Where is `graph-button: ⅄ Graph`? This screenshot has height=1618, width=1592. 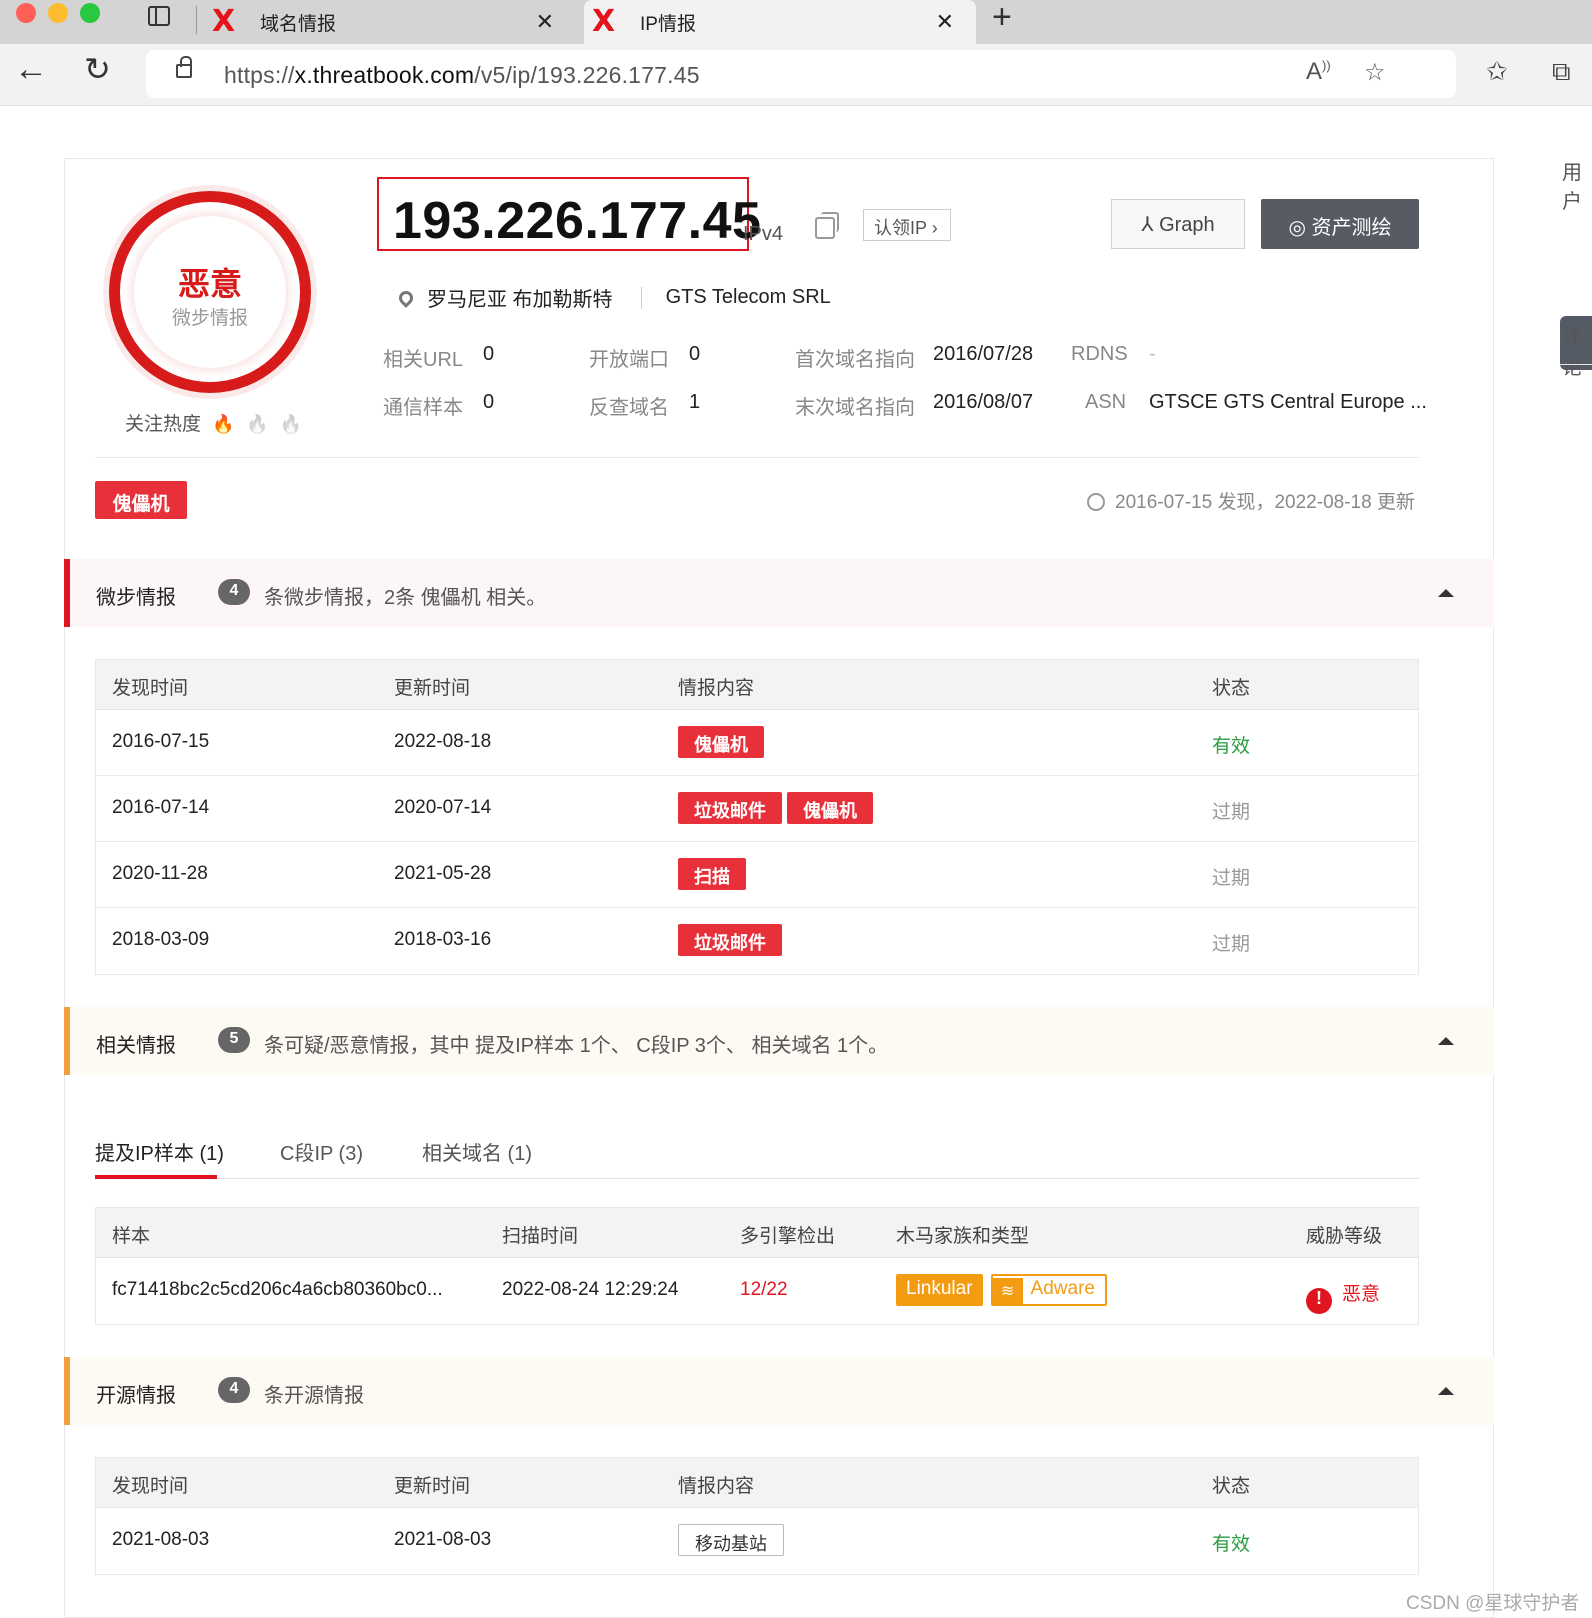 graph-button: ⅄ Graph is located at coordinates (1178, 224).